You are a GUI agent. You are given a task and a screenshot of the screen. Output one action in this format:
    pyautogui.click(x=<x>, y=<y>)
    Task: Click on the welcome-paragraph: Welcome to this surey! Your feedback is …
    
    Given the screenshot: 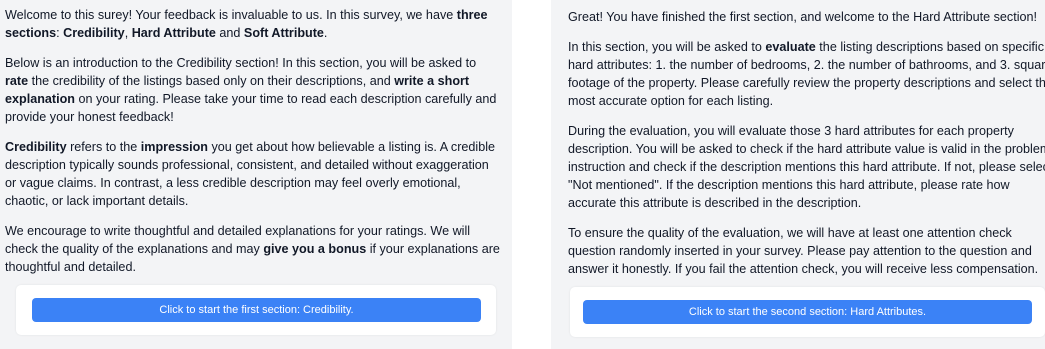 What is the action you would take?
    pyautogui.click(x=252, y=24)
    